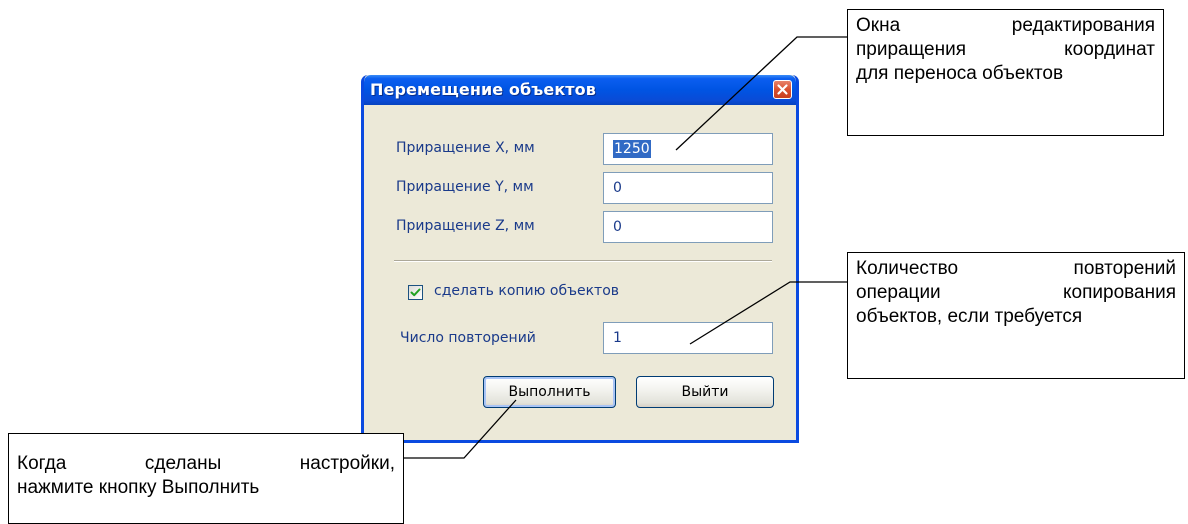  Describe the element at coordinates (688, 227) in the screenshot. I see `increment-z-input: 0` at that location.